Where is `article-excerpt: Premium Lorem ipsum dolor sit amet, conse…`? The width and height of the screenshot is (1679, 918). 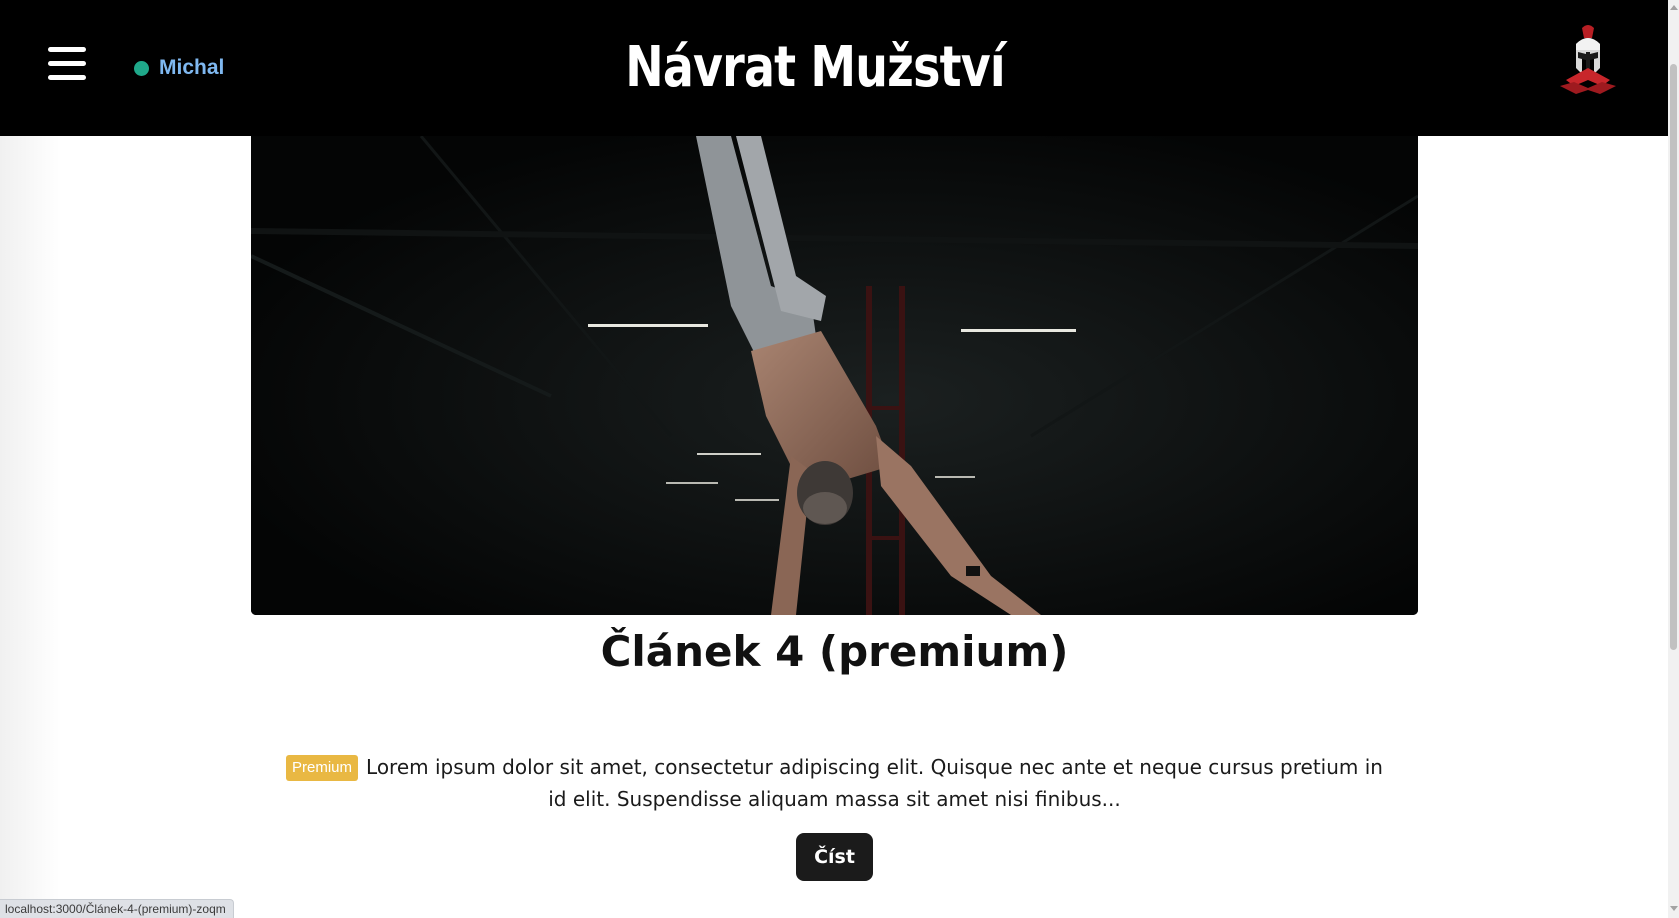
article-excerpt: Premium Lorem ipsum dolor sit amet, conse… is located at coordinates (834, 783).